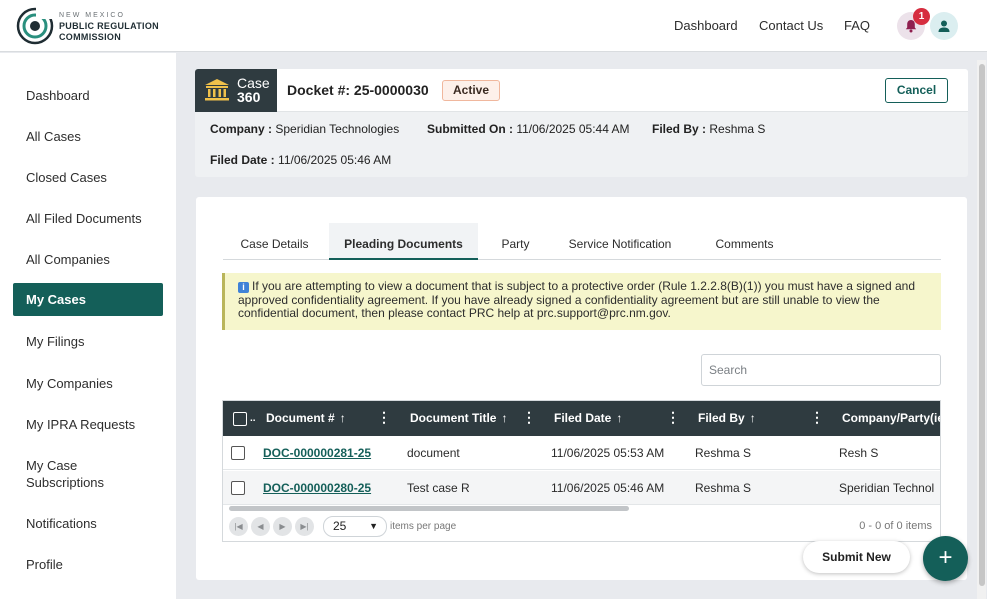  I want to click on sidebar-item-my-ipra-requests: My IPRA Requests, so click(88, 424).